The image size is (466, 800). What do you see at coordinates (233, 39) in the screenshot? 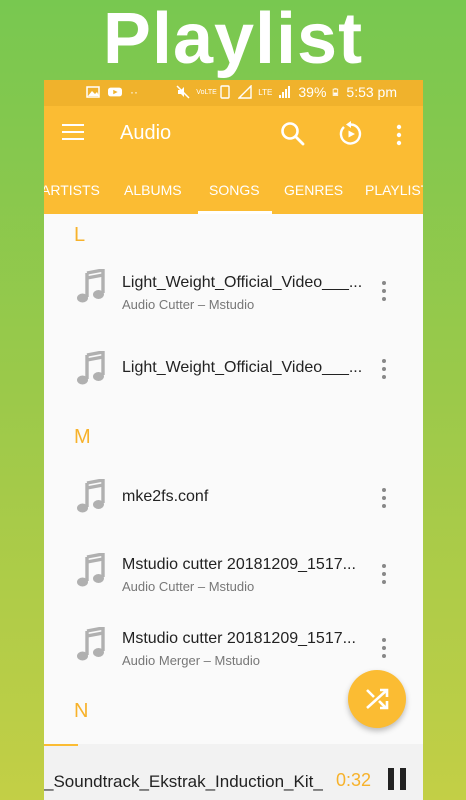
I see `promo-title: Playlist` at bounding box center [233, 39].